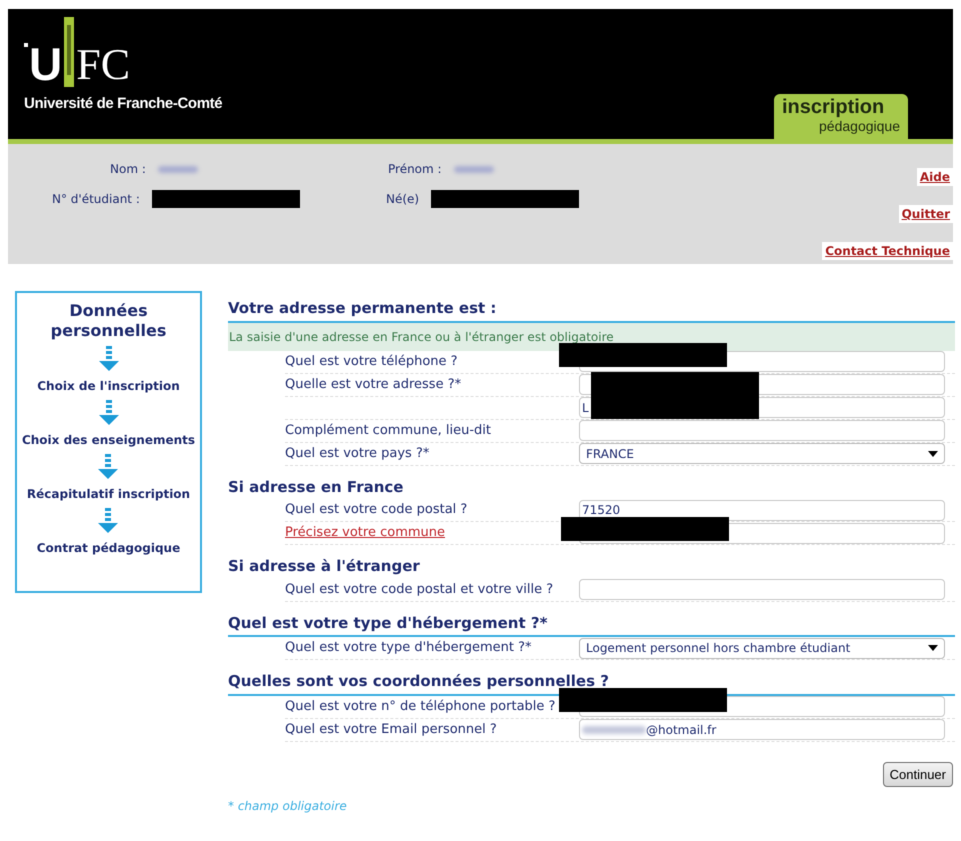 The height and width of the screenshot is (841, 961). I want to click on field-label: Quel est votre téléphone ?, so click(371, 361).